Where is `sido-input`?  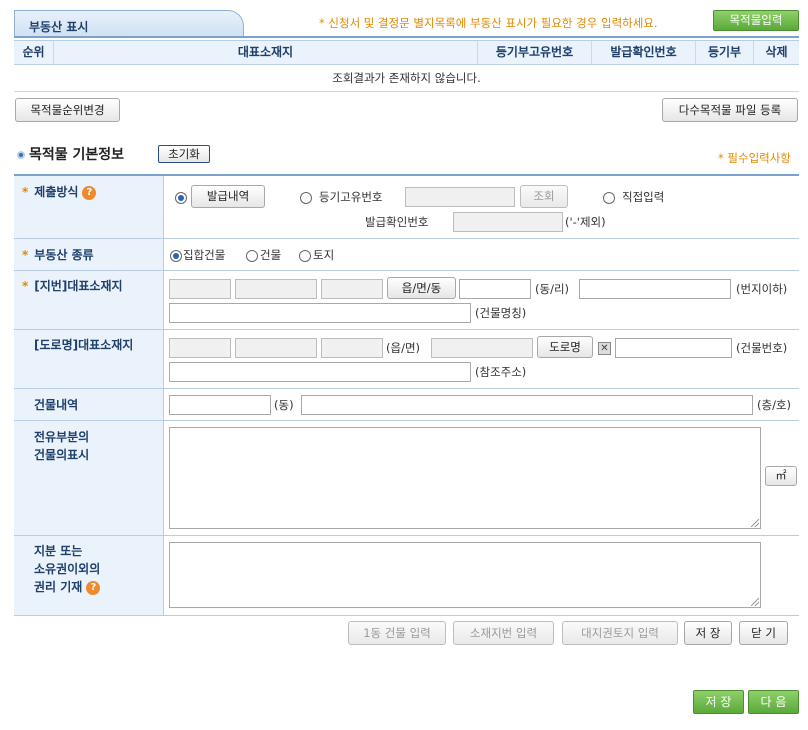
sido-input is located at coordinates (200, 289).